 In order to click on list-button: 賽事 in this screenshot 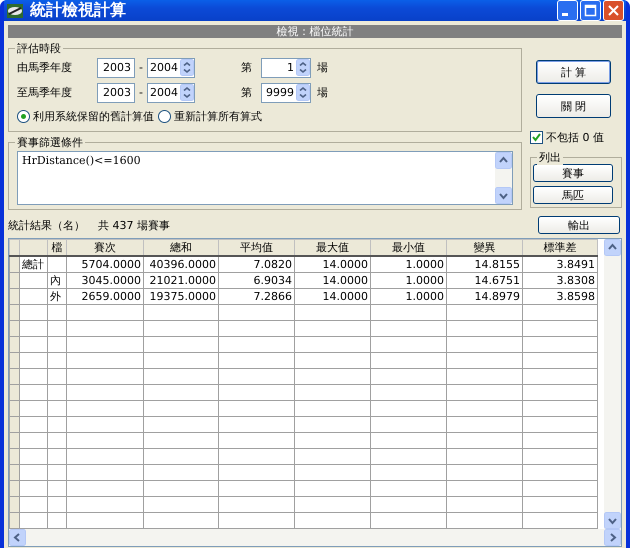, I will do `click(573, 173)`.